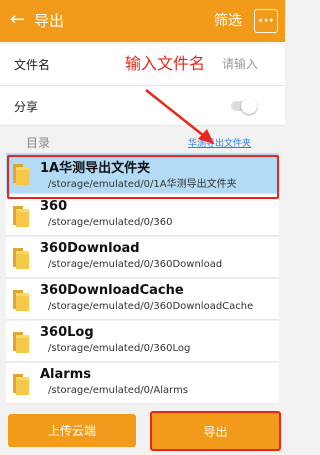 This screenshot has height=455, width=320. What do you see at coordinates (65, 374) in the screenshot?
I see `folder-name: Alarms` at bounding box center [65, 374].